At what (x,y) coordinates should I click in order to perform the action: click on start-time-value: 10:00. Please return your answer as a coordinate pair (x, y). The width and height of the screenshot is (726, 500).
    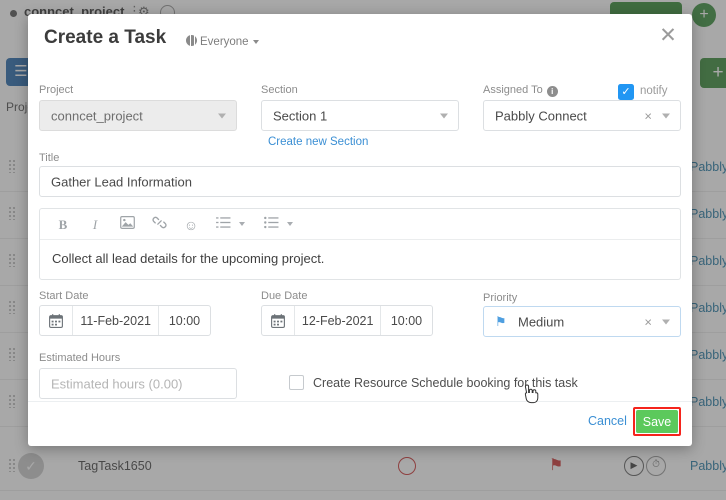
    Looking at the image, I should click on (184, 320).